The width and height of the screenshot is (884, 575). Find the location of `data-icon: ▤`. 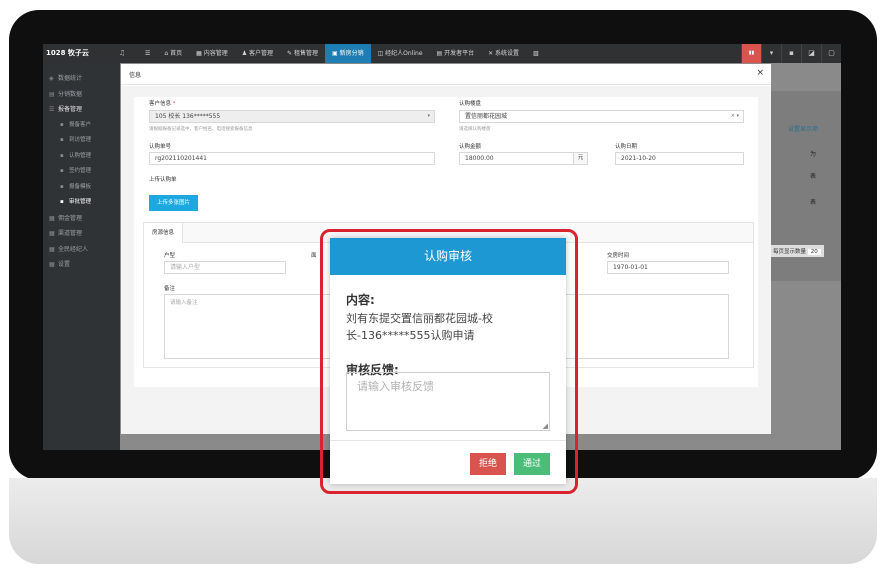

data-icon: ▤ is located at coordinates (52, 94).